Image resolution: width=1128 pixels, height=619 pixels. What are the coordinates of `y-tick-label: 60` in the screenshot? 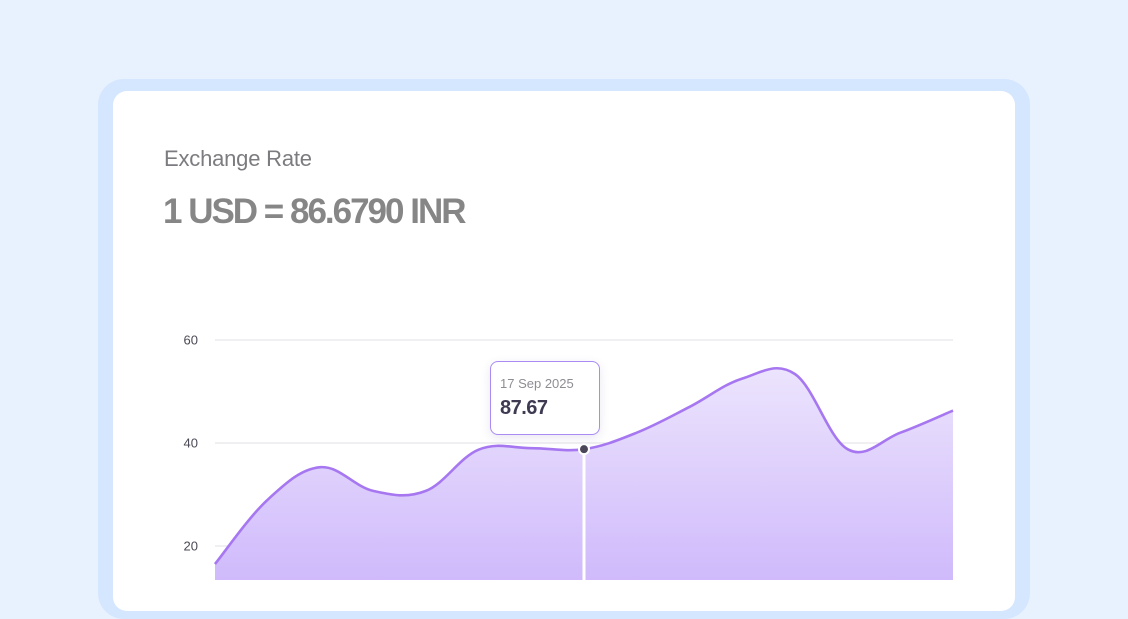 It's located at (191, 340).